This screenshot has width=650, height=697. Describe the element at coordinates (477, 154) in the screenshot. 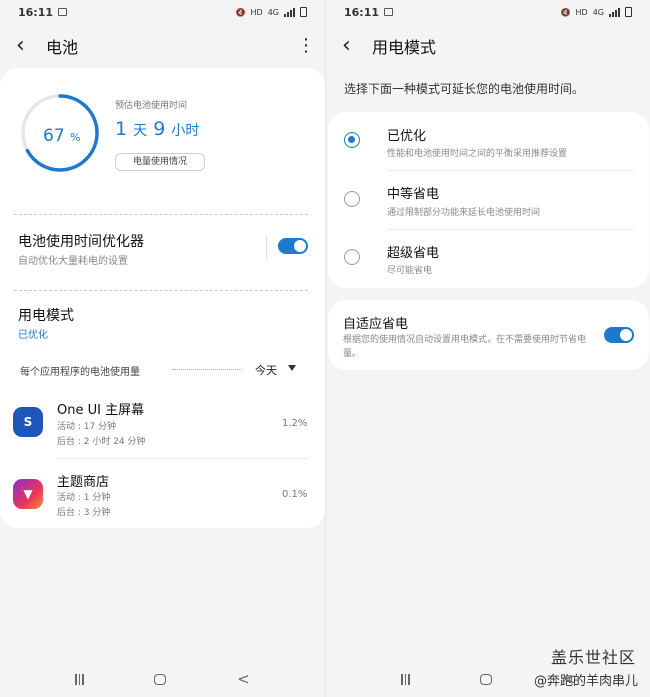

I see `option-desc: 性能和电池使用时间之间的平衡采用推荐设置` at that location.